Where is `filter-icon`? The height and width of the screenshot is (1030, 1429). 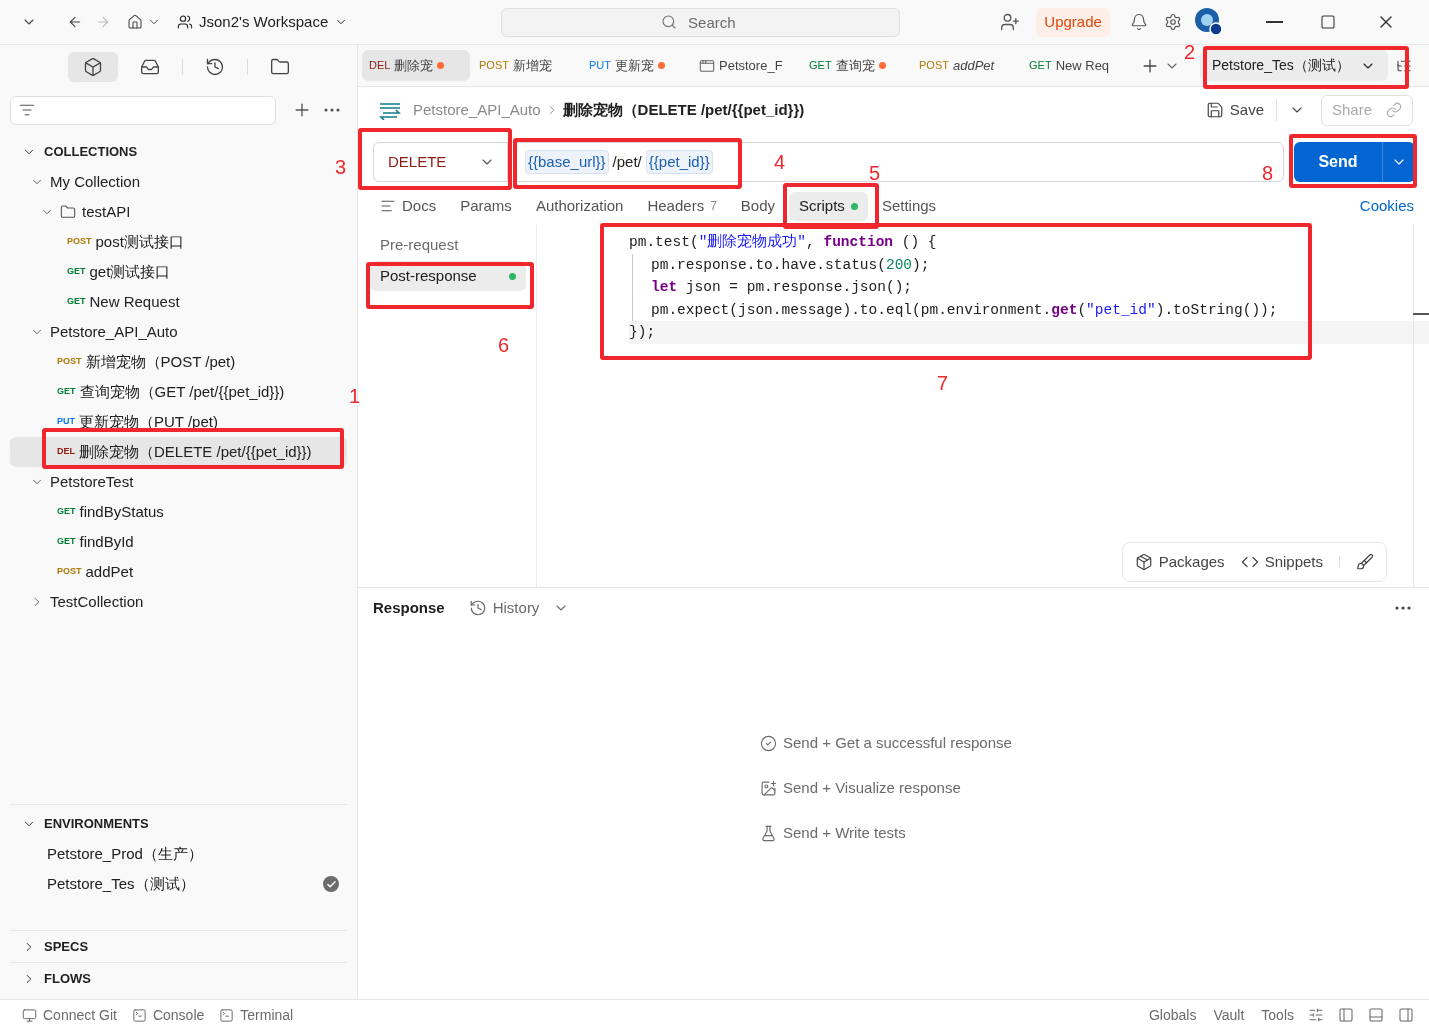
filter-icon is located at coordinates (27, 110).